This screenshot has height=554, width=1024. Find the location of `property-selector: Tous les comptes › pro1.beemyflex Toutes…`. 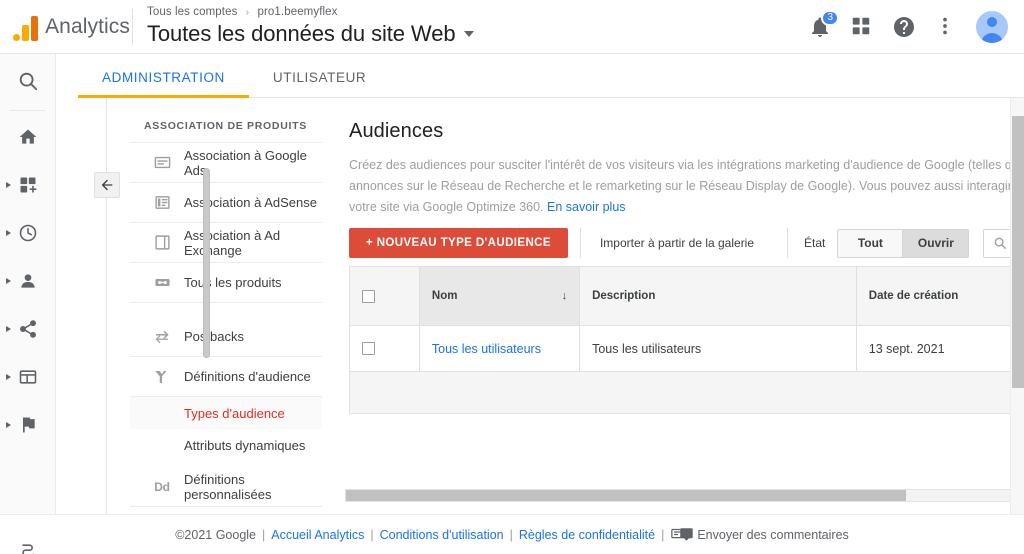

property-selector: Tous les comptes › pro1.beemyflex Toutes… is located at coordinates (311, 26).